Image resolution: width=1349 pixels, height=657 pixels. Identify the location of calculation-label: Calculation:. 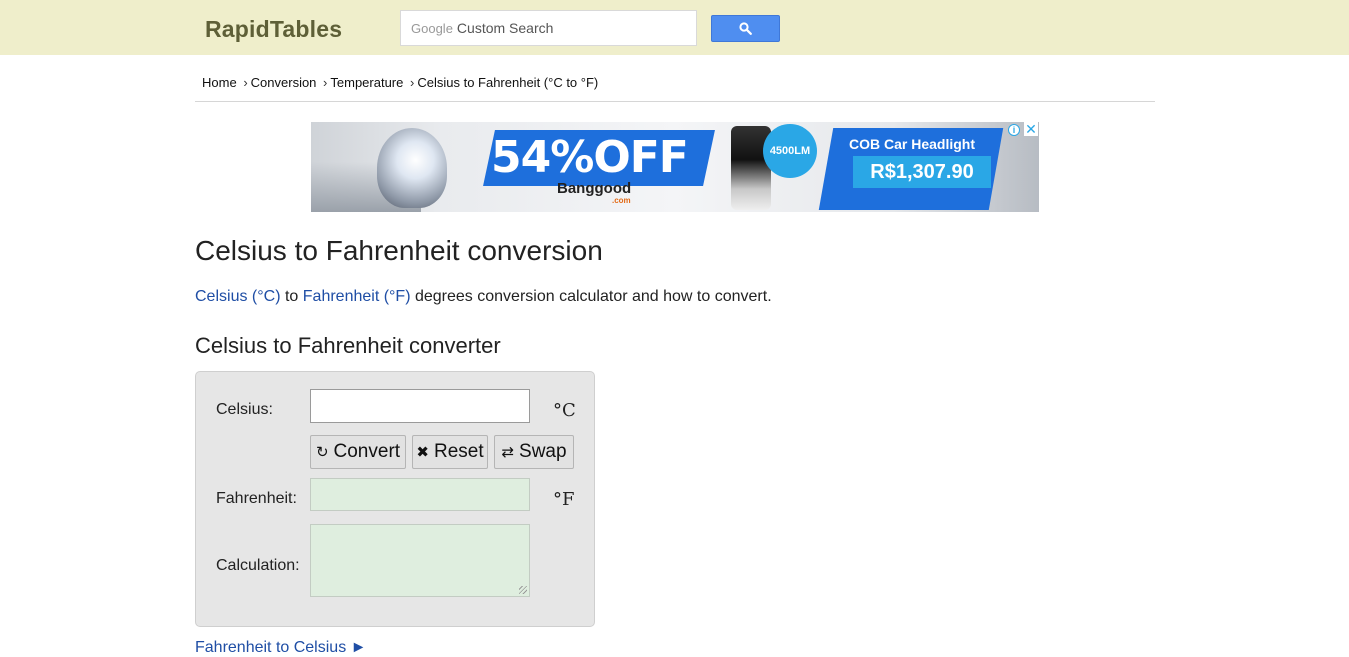
(258, 565).